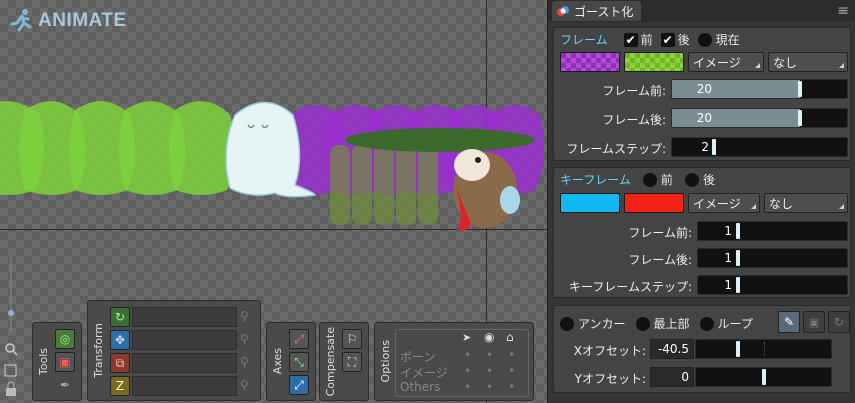 The height and width of the screenshot is (403, 855). Describe the element at coordinates (759, 118) in the screenshot. I see `frames-after-slider: 20` at that location.